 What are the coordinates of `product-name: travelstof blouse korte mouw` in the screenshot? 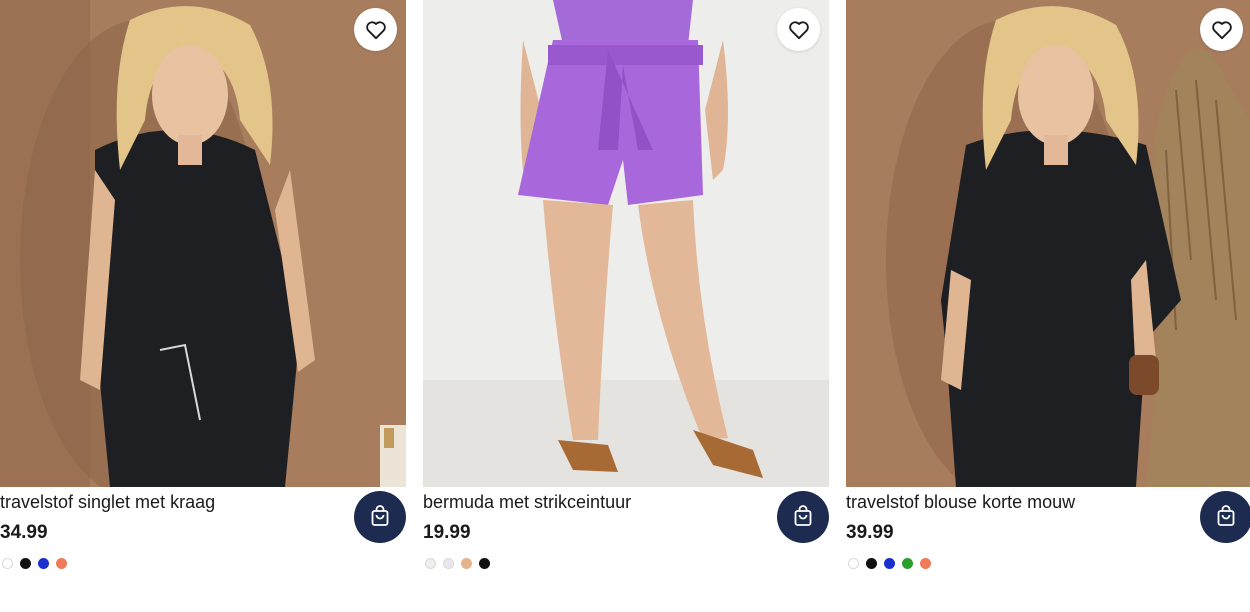 It's located at (960, 502).